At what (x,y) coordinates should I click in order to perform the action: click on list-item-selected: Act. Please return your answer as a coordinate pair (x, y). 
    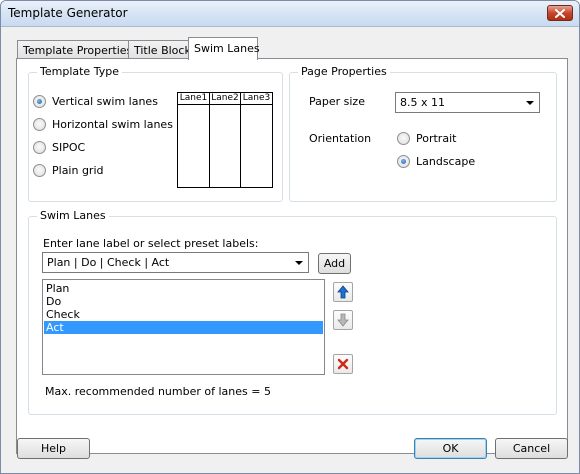
    Looking at the image, I should click on (183, 327).